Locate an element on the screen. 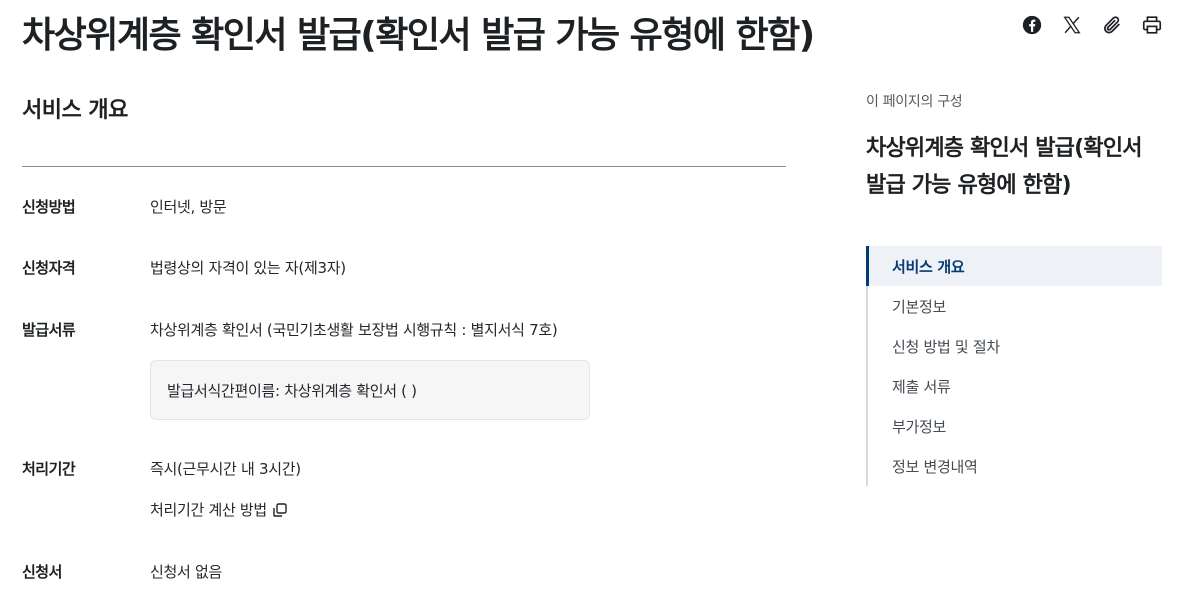 The image size is (1204, 598). info-value: 차상위계층 확인서 (국민기초생활 보장법 시행규칙 : 별지서식 7호) is located at coordinates (354, 330).